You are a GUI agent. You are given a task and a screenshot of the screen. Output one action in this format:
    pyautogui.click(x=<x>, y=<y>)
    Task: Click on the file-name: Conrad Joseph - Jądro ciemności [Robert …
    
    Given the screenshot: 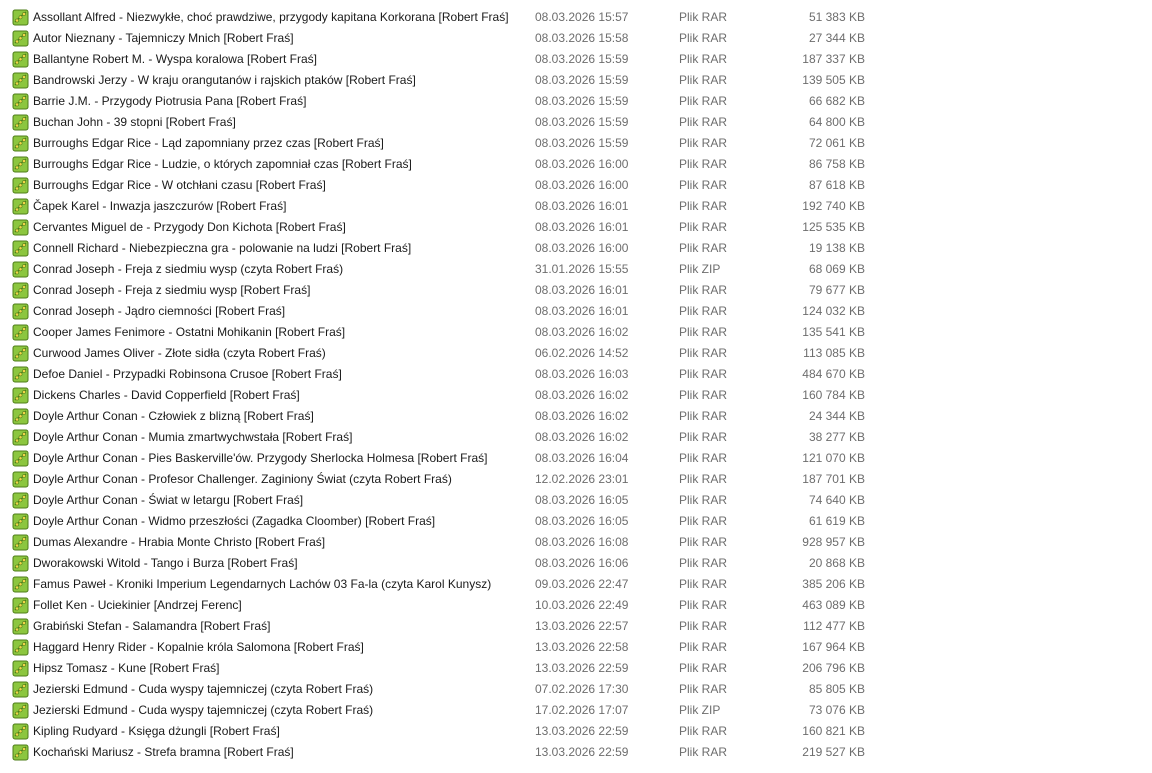 What is the action you would take?
    pyautogui.click(x=159, y=311)
    